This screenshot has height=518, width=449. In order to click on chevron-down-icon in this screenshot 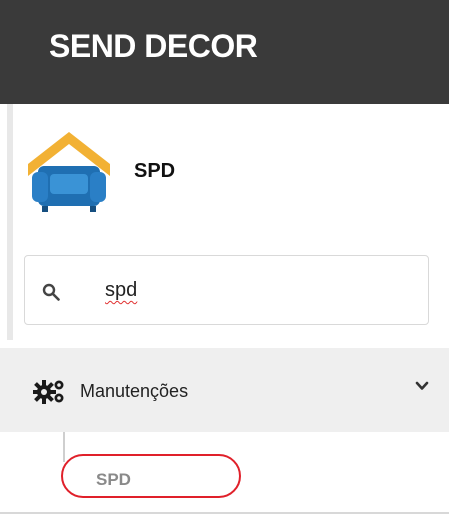, I will do `click(422, 386)`.